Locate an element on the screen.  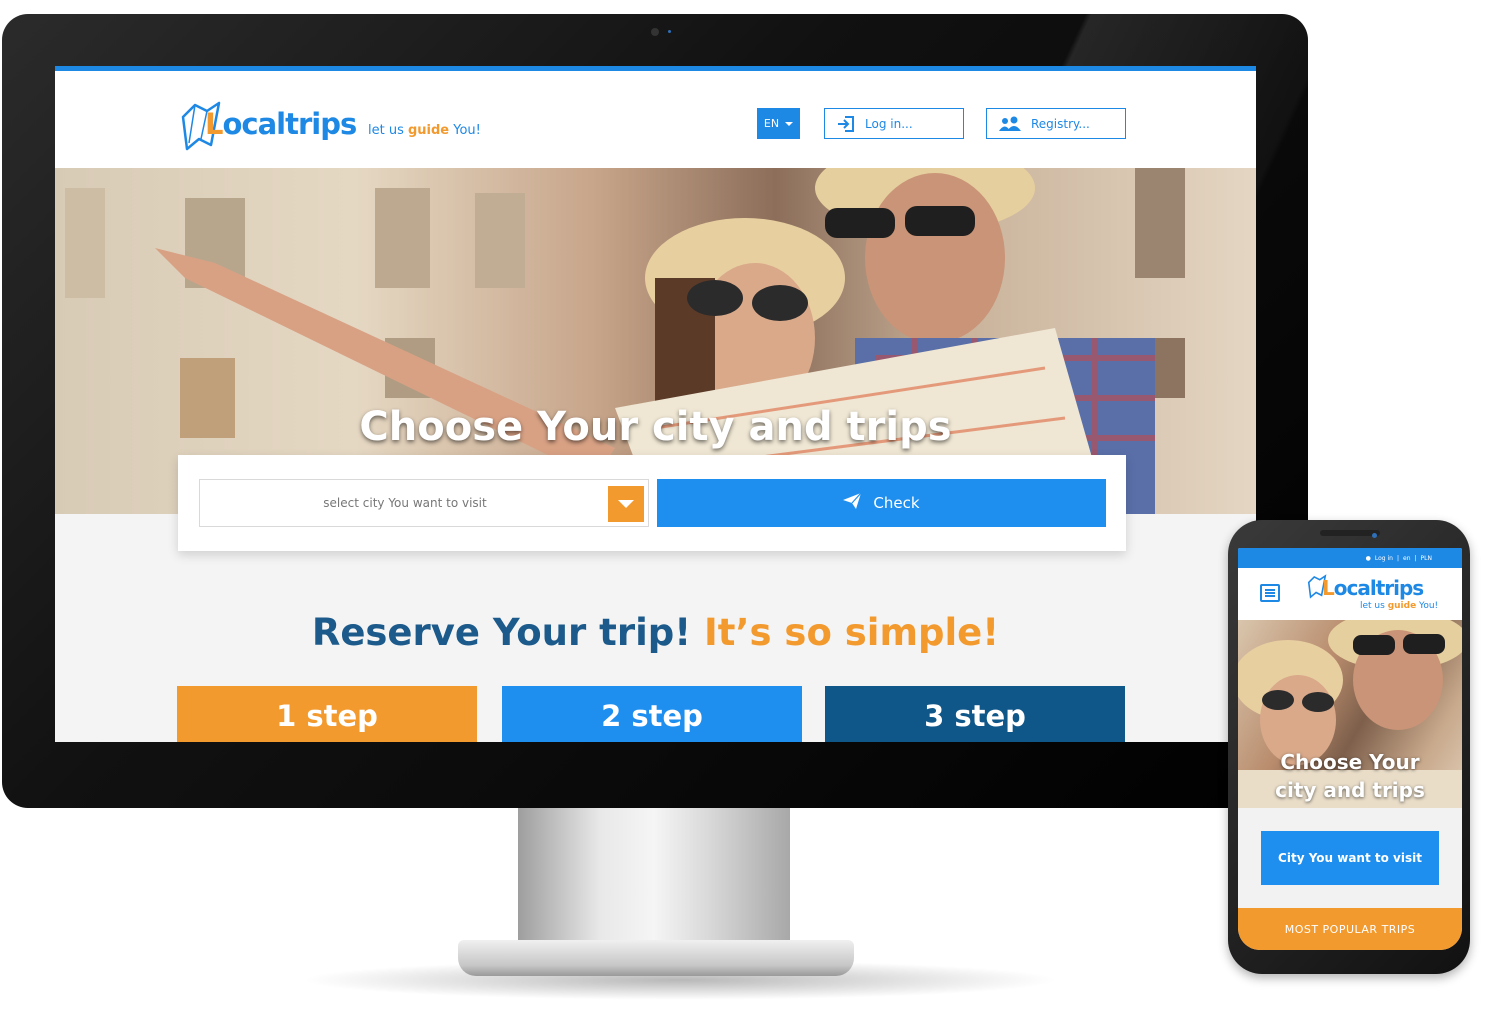
user-icon: ● is located at coordinates (1368, 558).